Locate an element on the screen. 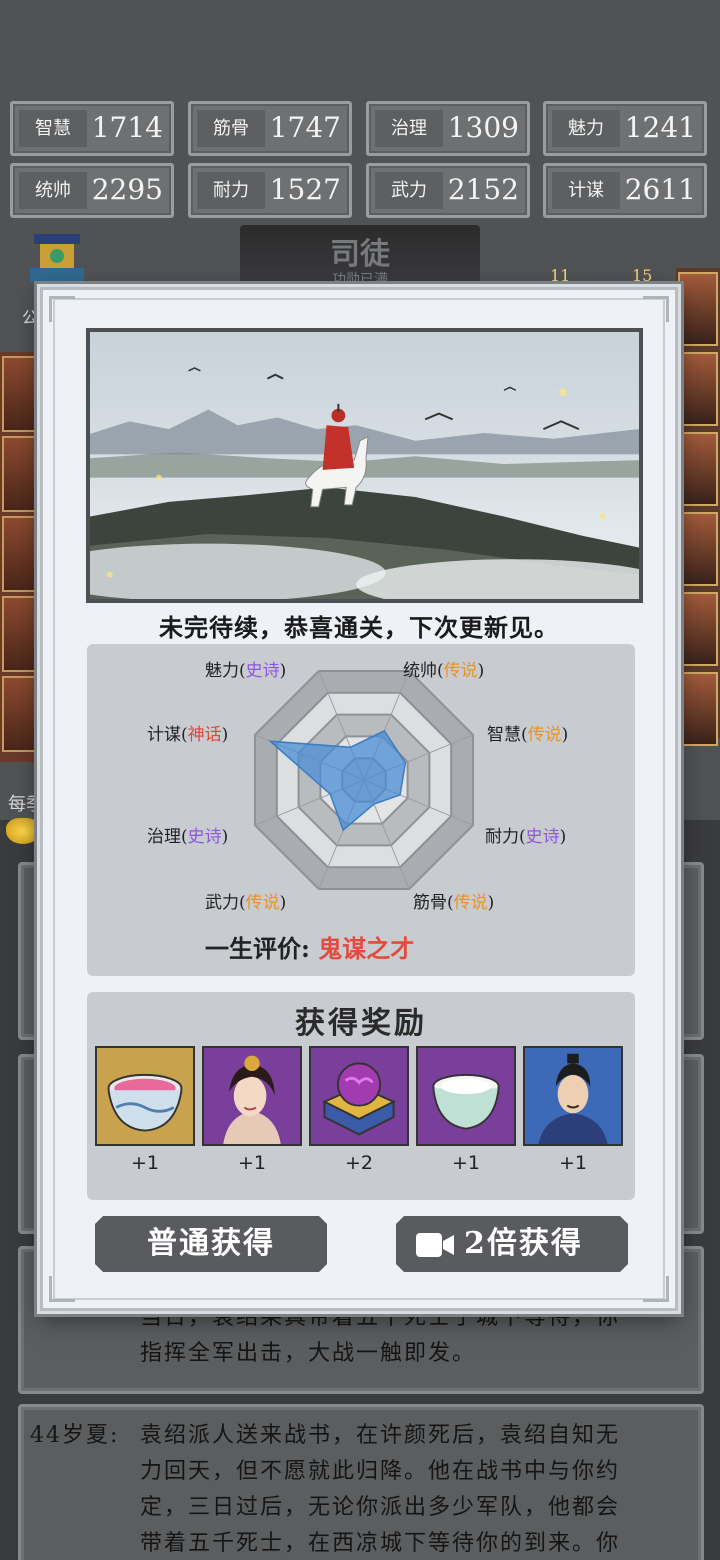 The image size is (720, 1560). badge-15: 15 is located at coordinates (642, 275).